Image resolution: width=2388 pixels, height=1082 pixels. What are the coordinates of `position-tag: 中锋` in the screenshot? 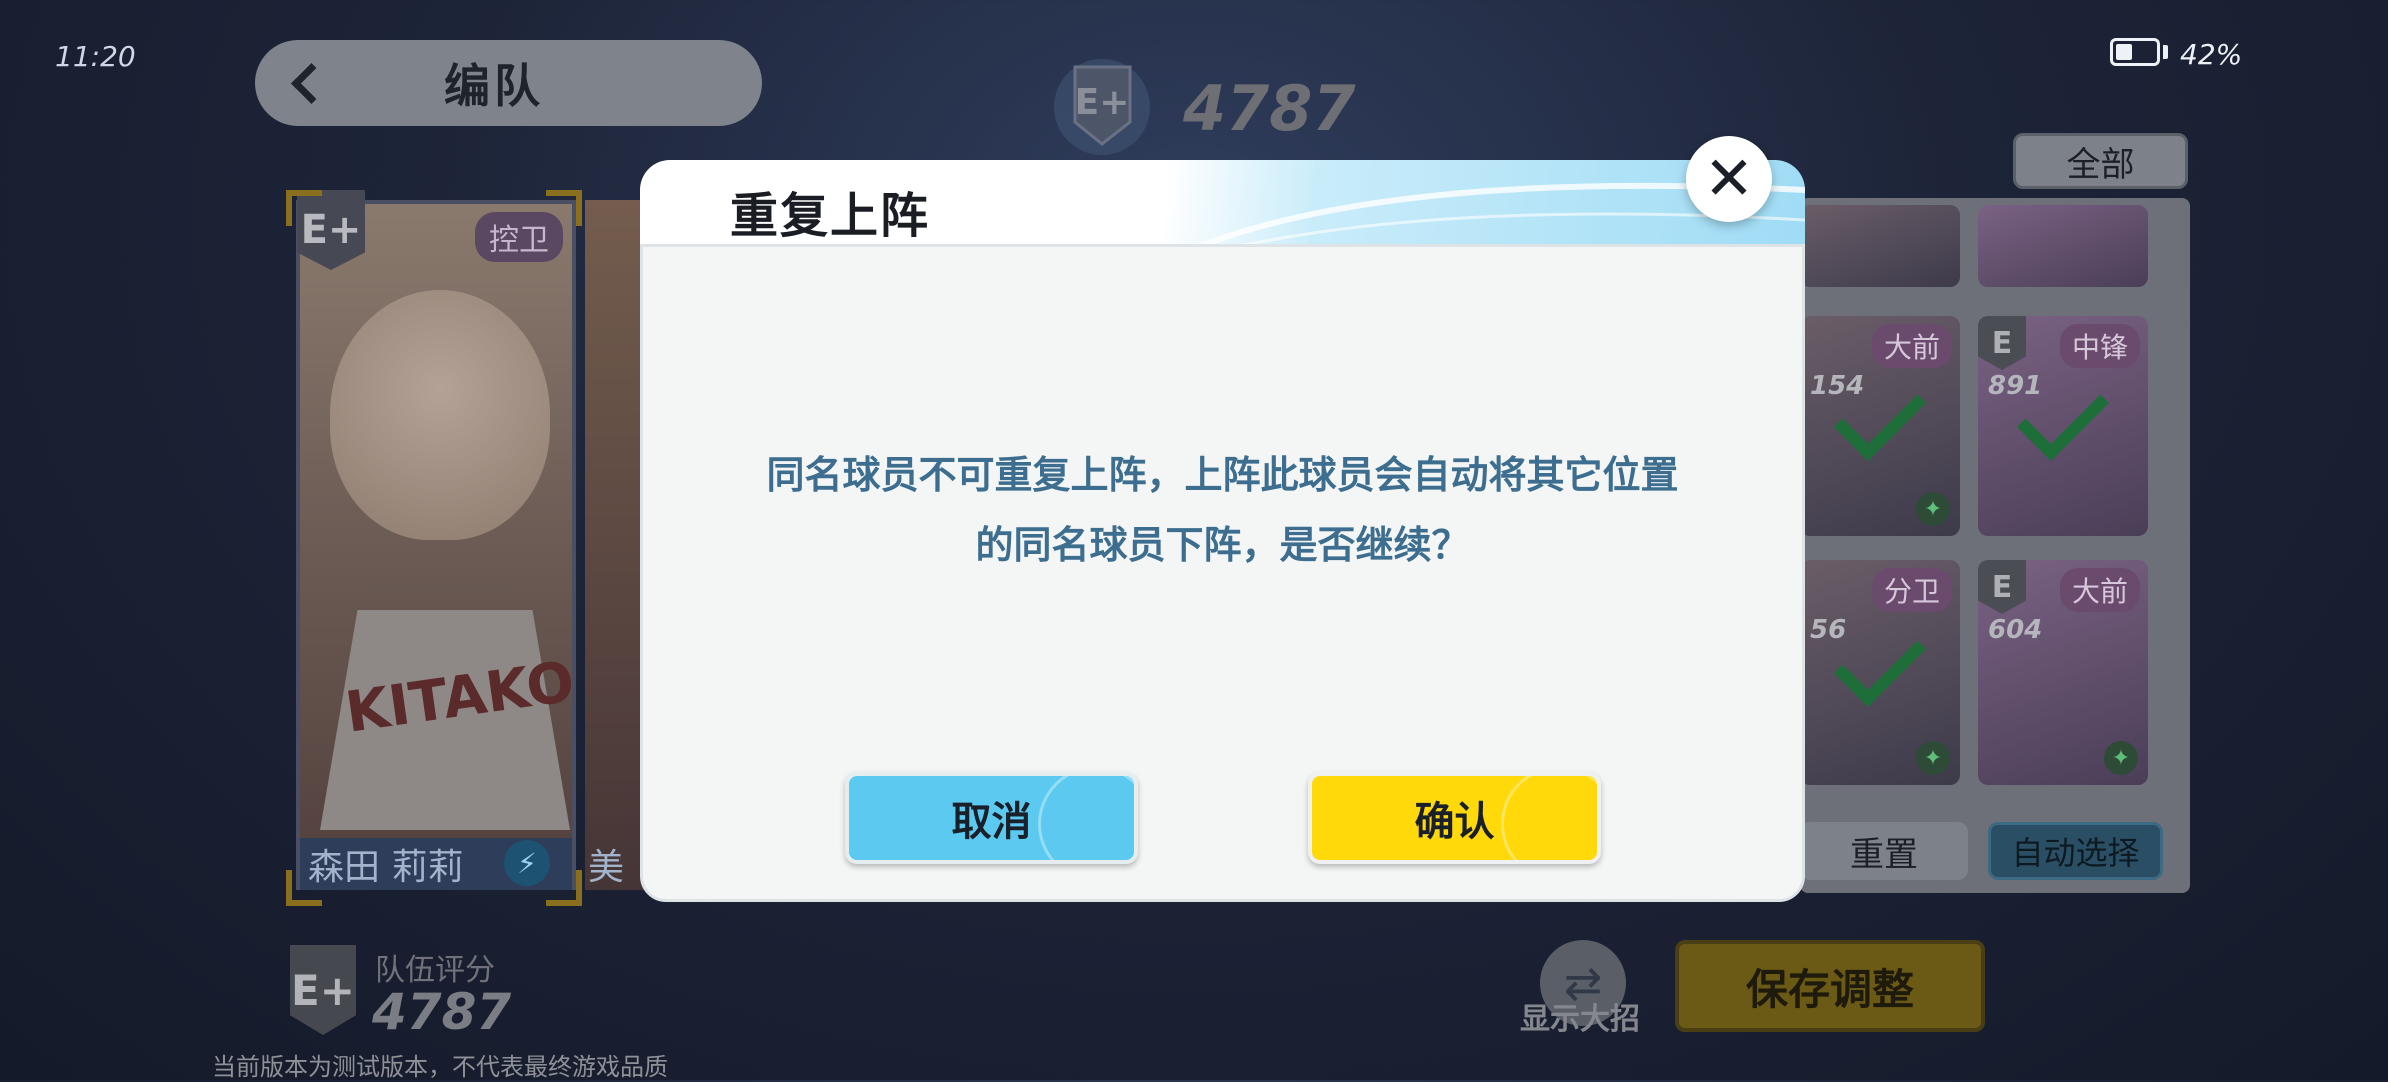 It's located at (2099, 346).